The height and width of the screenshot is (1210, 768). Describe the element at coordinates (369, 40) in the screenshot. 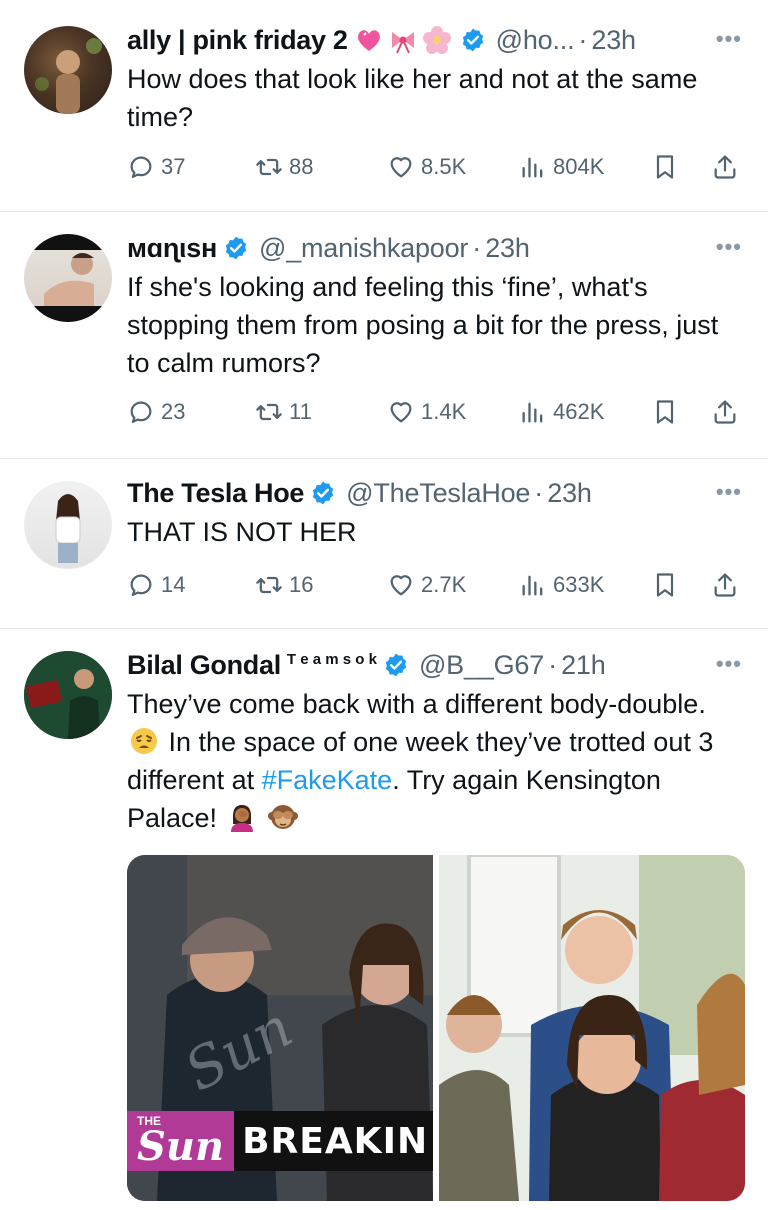

I see `heart-icon` at that location.